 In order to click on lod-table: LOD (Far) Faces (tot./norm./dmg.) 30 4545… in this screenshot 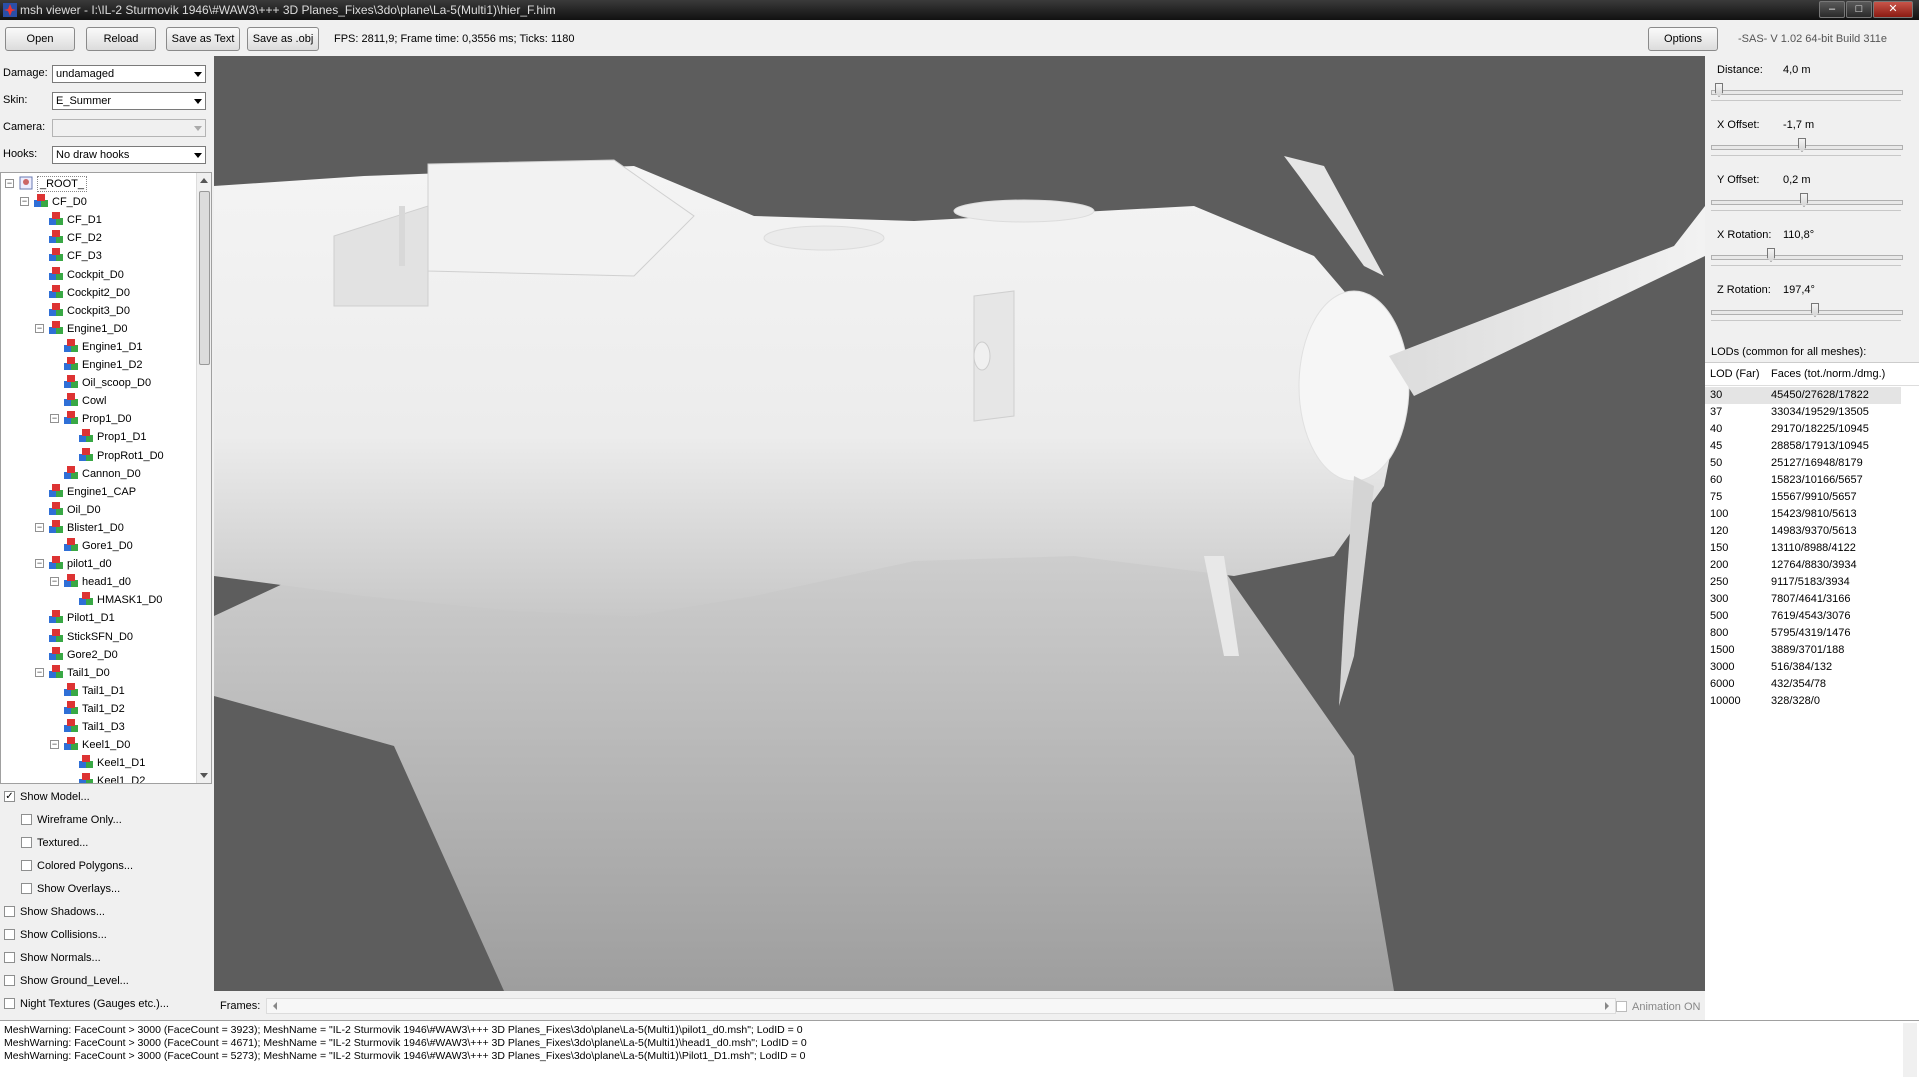, I will do `click(1812, 691)`.